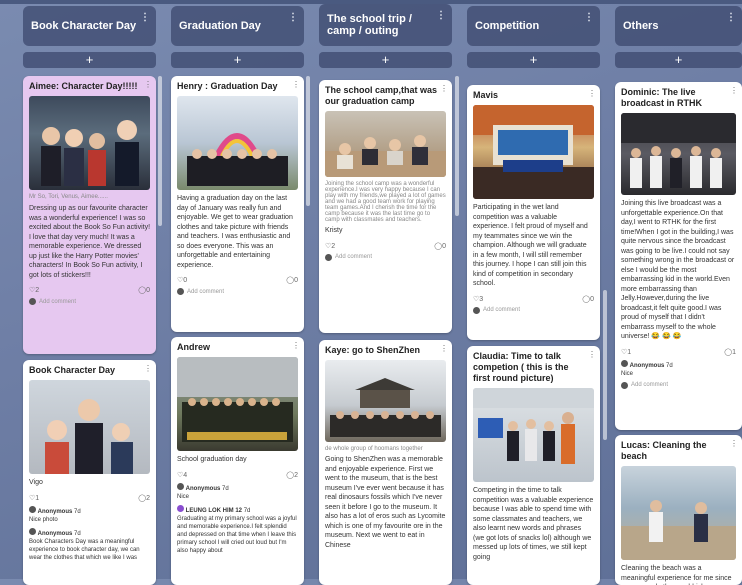 Image resolution: width=742 pixels, height=585 pixels. I want to click on like-count: 1, so click(37, 498).